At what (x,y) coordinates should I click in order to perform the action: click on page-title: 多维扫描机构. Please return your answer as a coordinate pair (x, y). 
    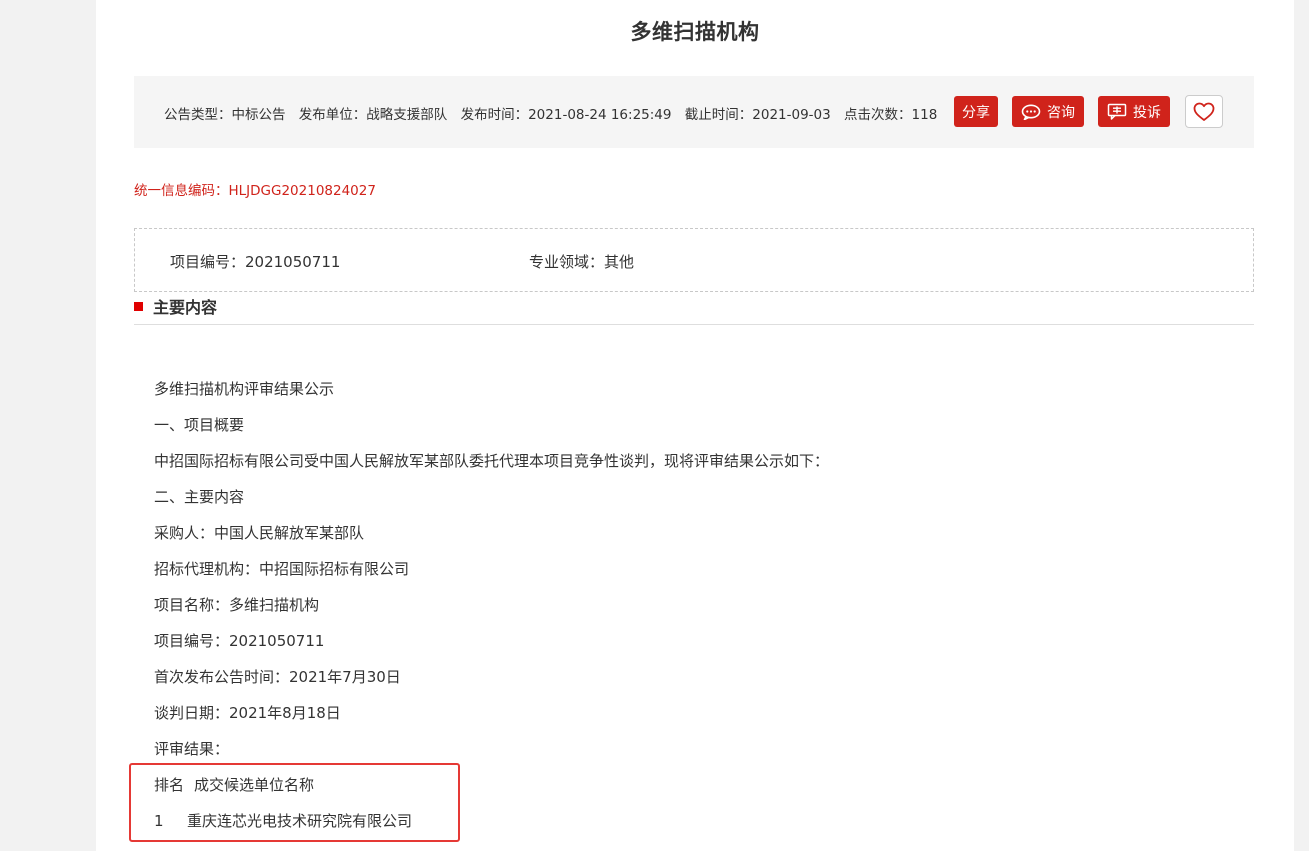
    Looking at the image, I should click on (695, 32).